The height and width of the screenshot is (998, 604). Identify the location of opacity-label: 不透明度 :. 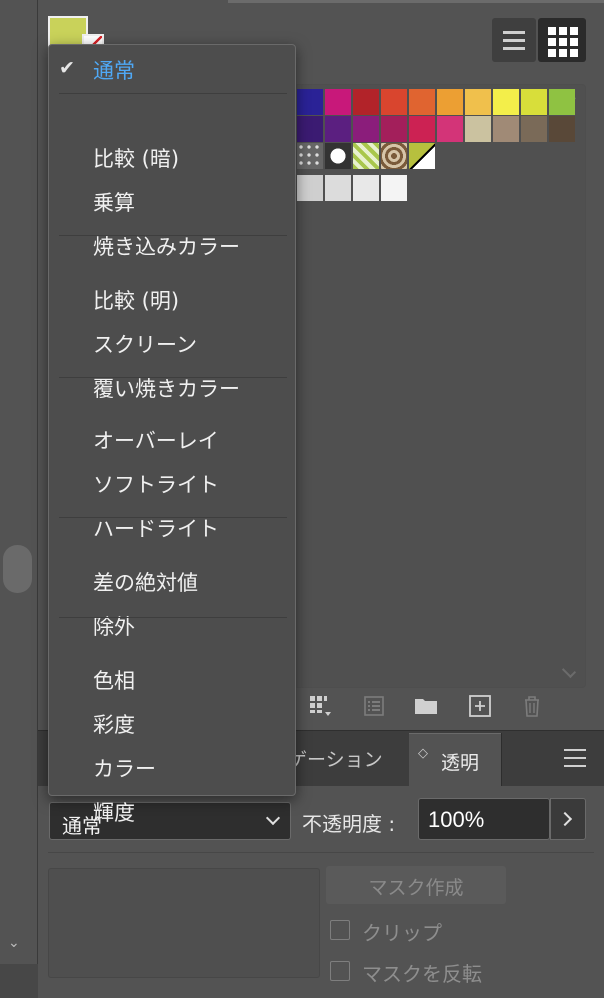
(349, 824).